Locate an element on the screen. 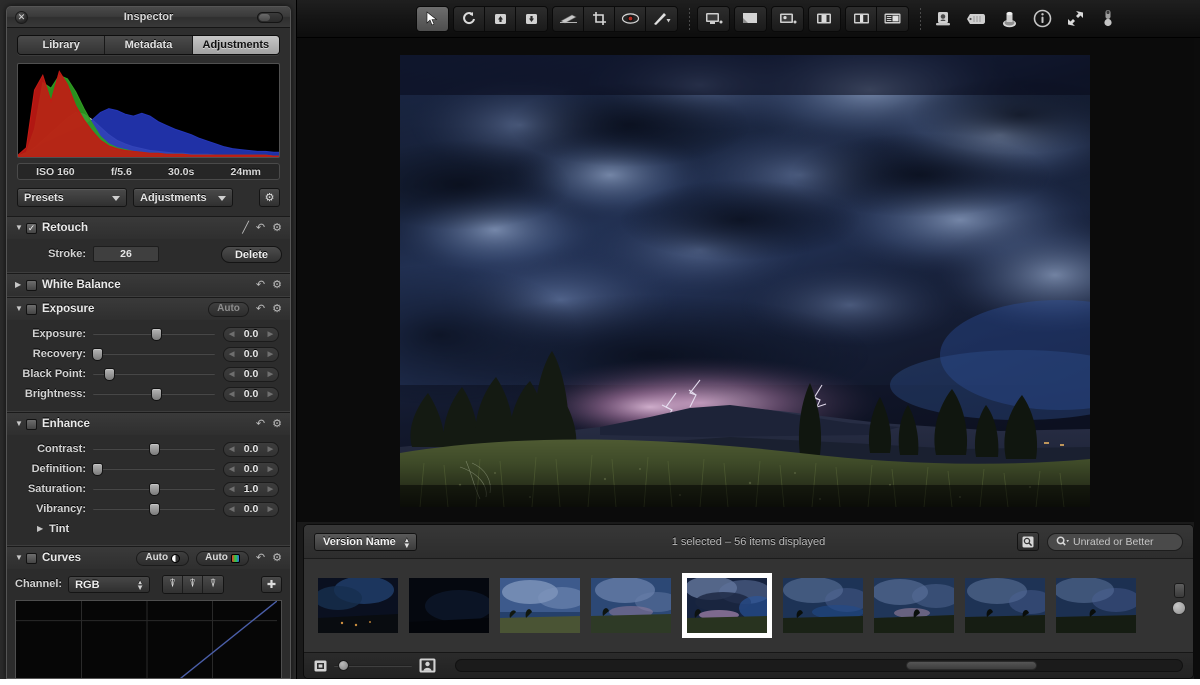 This screenshot has height=685, width=1200. brush-icon: ╱ is located at coordinates (245, 228).